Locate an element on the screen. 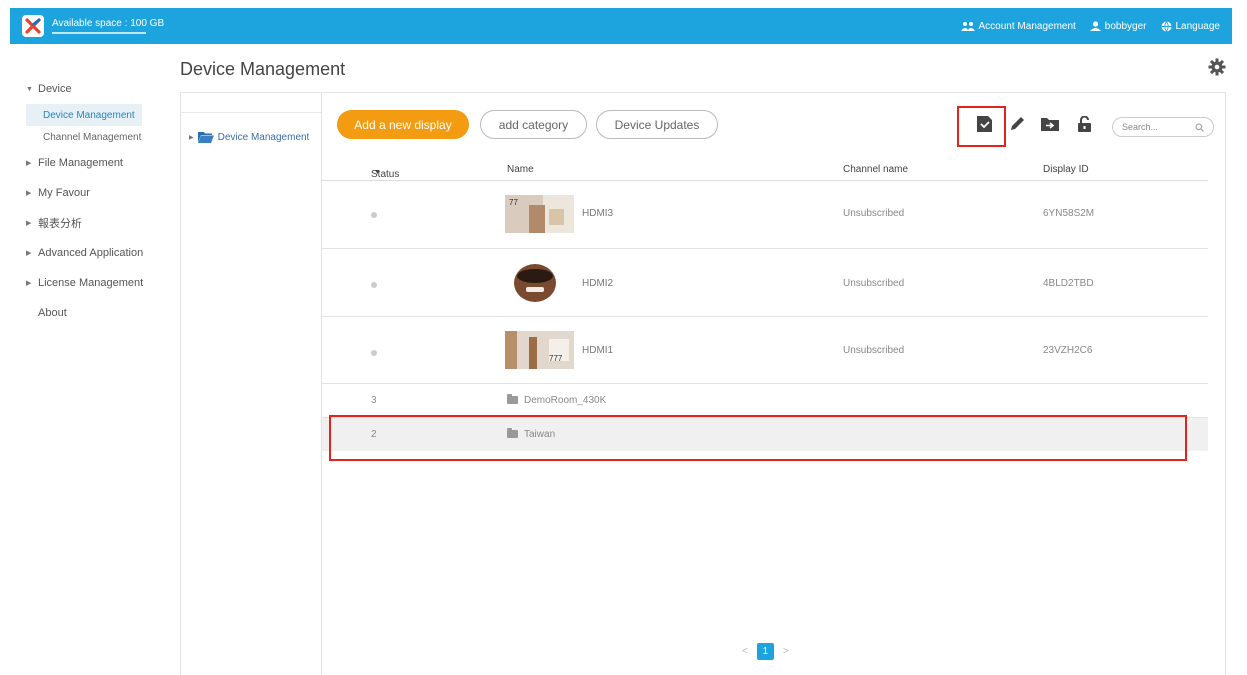 Image resolution: width=1247 pixels, height=675 pixels. row-count: 2 is located at coordinates (374, 434).